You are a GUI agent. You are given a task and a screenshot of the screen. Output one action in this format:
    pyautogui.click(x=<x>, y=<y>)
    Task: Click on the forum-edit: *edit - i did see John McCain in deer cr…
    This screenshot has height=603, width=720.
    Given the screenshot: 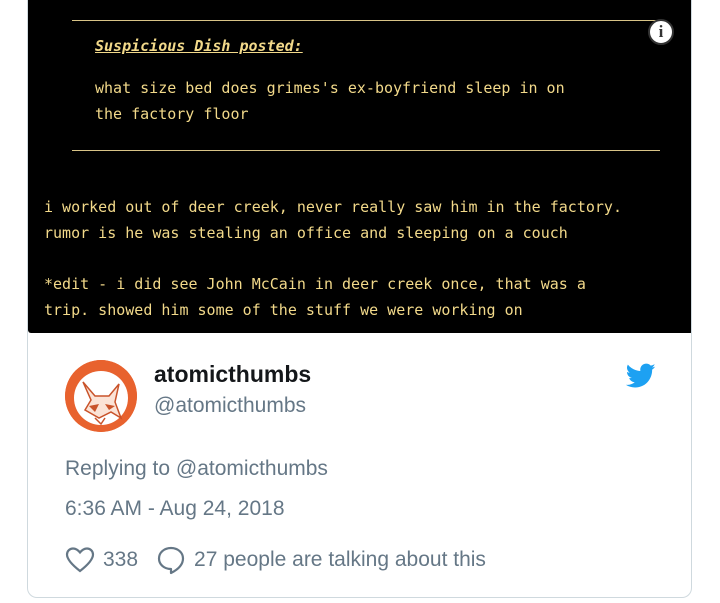 What is the action you would take?
    pyautogui.click(x=315, y=297)
    